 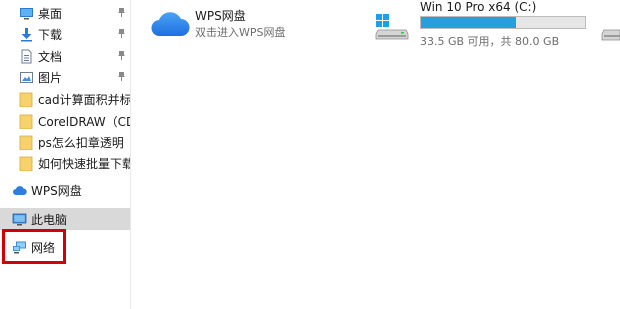 What do you see at coordinates (84, 164) in the screenshot?
I see `nav-item-label: 如何快速批量下载网` at bounding box center [84, 164].